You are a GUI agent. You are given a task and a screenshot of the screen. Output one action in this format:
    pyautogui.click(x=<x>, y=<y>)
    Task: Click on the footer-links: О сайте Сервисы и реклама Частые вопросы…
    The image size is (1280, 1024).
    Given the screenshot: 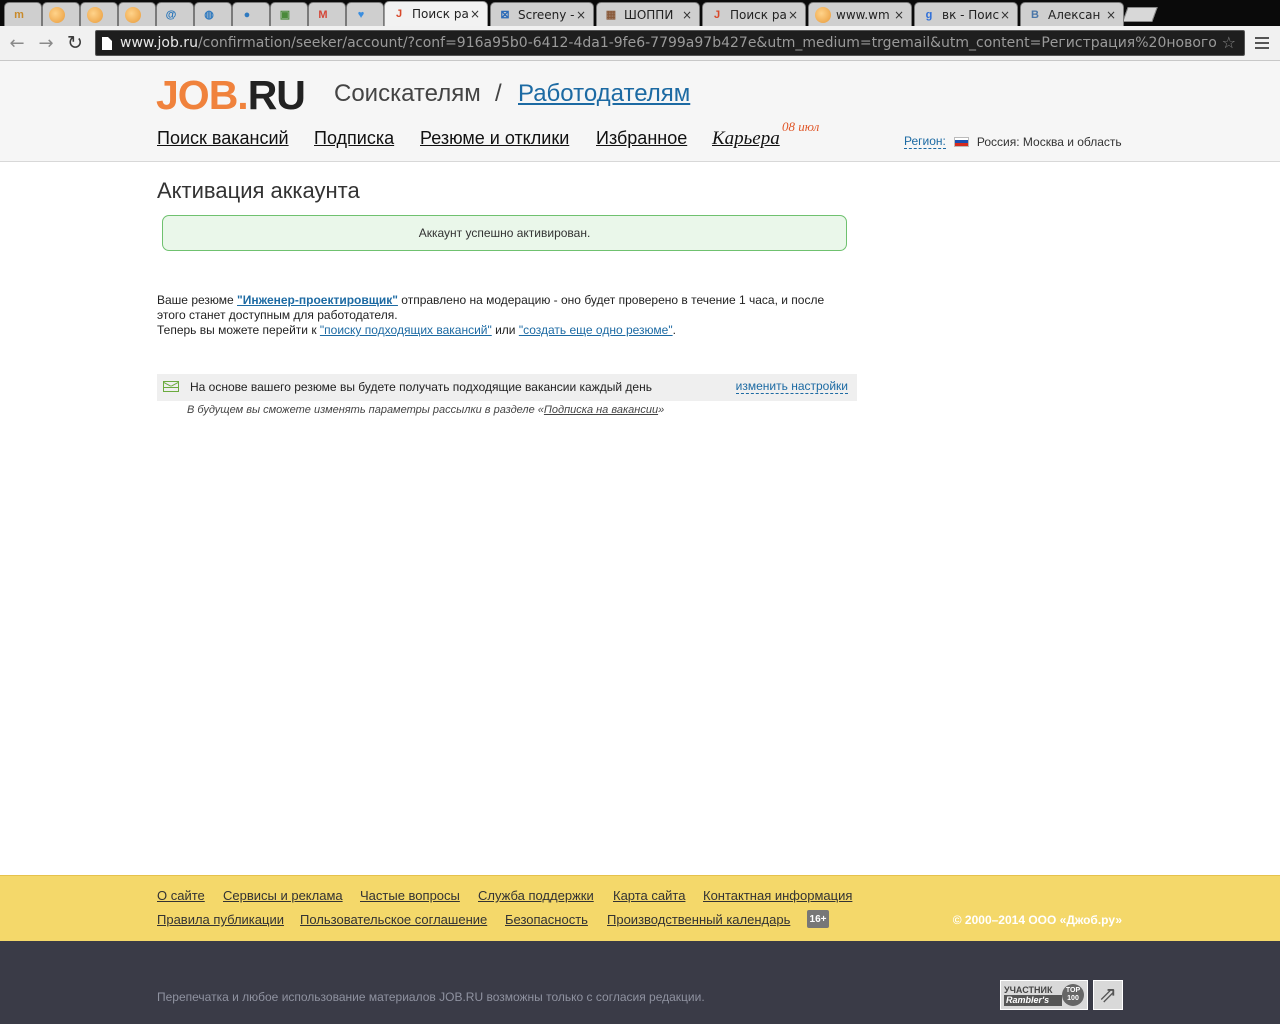 What is the action you would take?
    pyautogui.click(x=640, y=908)
    